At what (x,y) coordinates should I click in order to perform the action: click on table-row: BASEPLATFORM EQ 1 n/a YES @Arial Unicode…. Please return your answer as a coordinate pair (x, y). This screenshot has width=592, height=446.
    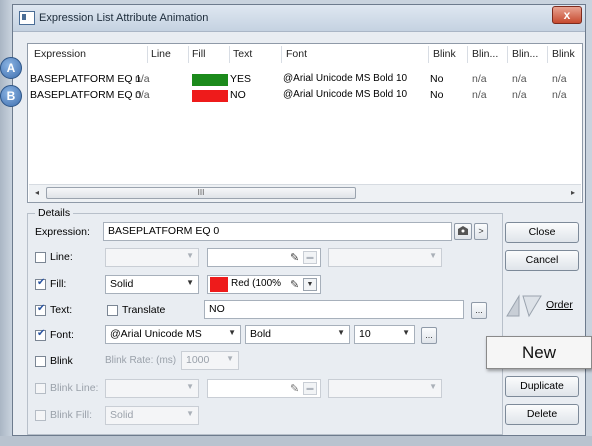
    Looking at the image, I should click on (305, 80).